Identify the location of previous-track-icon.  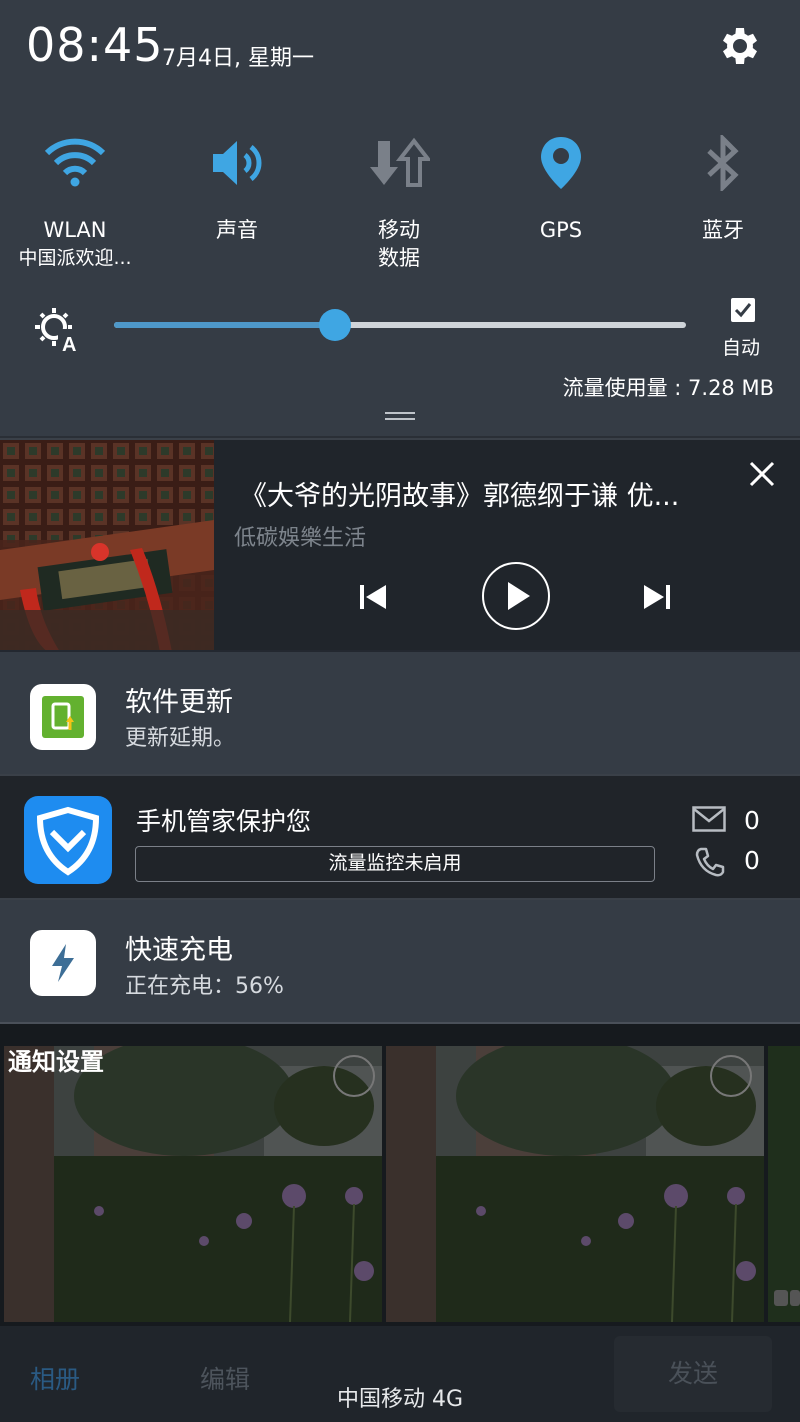
(373, 597).